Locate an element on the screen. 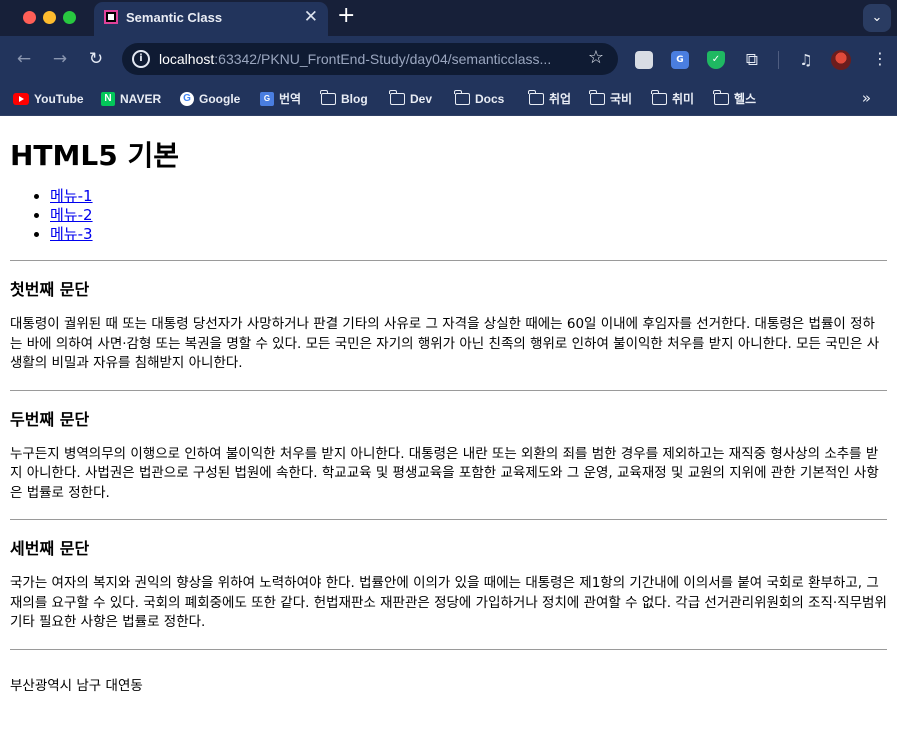 This screenshot has height=732, width=897. window-minimize-button is located at coordinates (49, 17).